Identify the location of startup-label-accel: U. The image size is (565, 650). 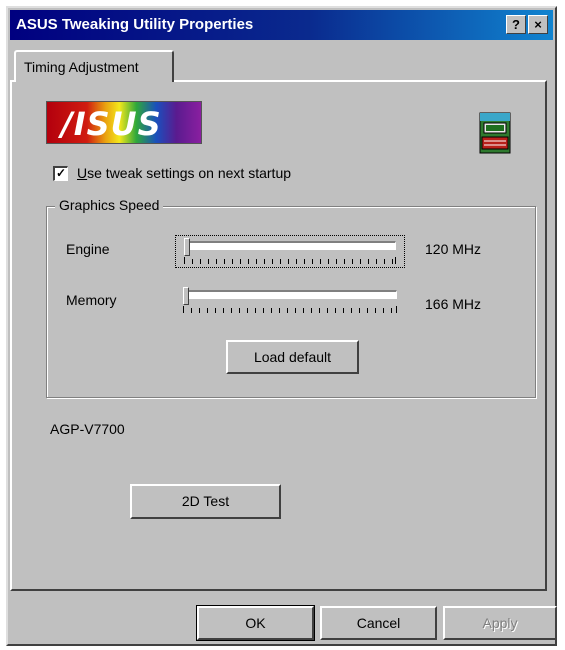
(82, 173).